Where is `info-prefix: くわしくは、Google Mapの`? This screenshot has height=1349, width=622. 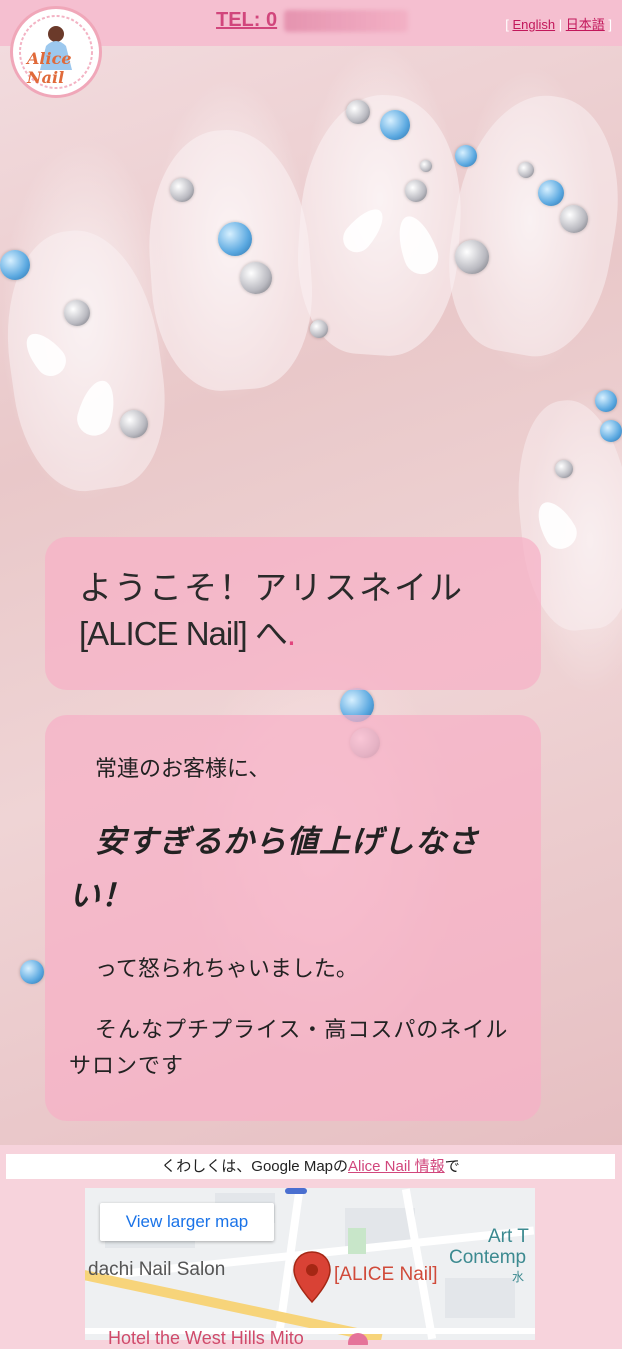 info-prefix: くわしくは、Google Mapの is located at coordinates (254, 1166).